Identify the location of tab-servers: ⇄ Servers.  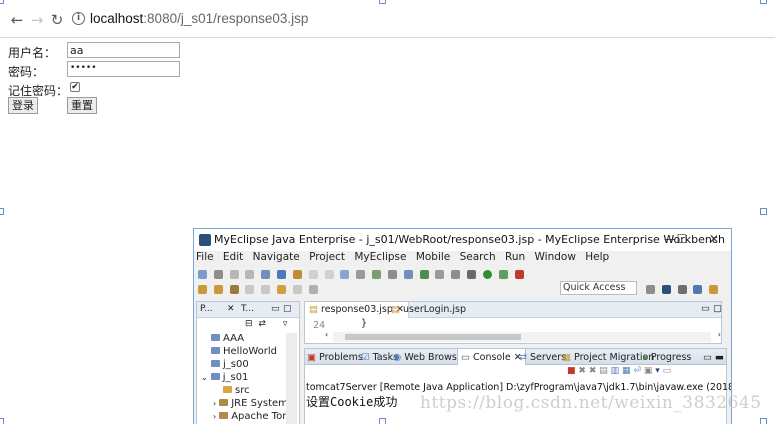
(542, 357).